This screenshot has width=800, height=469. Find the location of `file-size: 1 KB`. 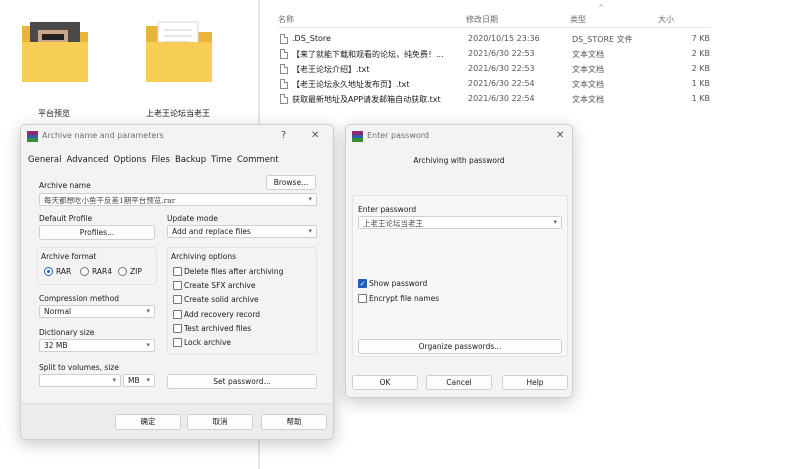

file-size: 1 KB is located at coordinates (700, 98).